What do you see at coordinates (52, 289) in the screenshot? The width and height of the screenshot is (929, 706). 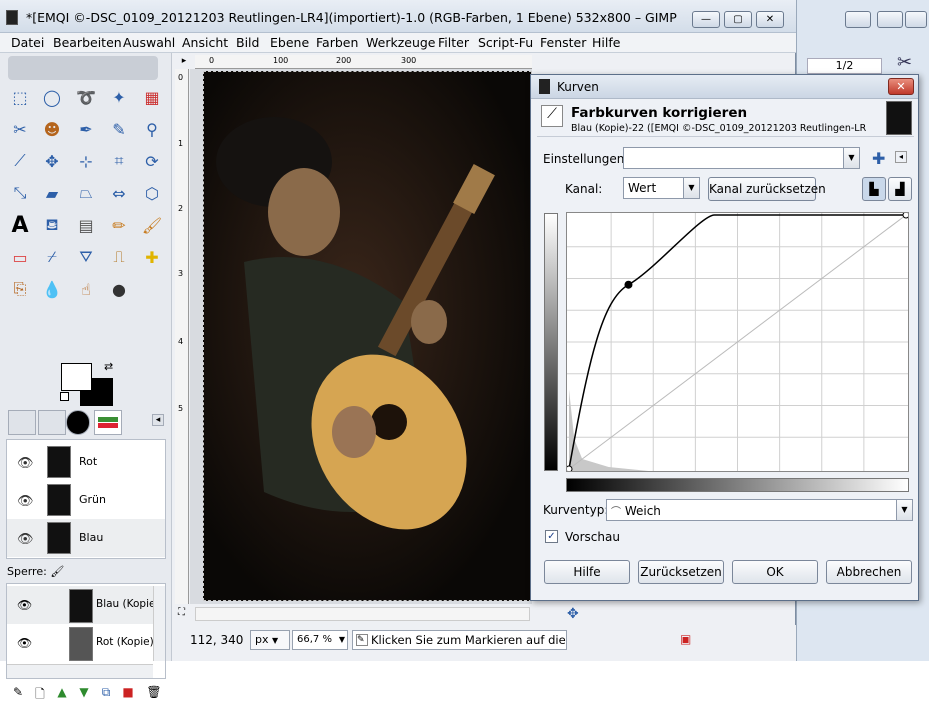 I see `blur-icon: 💧` at bounding box center [52, 289].